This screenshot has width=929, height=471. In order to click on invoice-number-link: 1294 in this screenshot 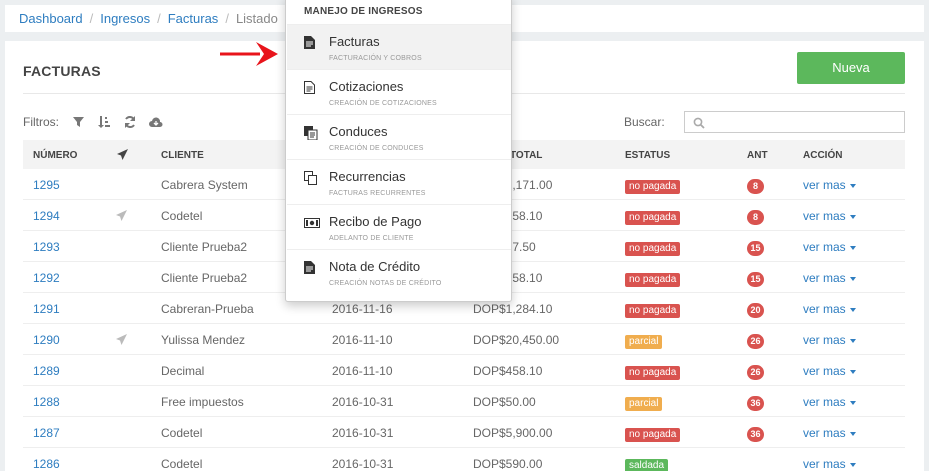, I will do `click(46, 216)`.